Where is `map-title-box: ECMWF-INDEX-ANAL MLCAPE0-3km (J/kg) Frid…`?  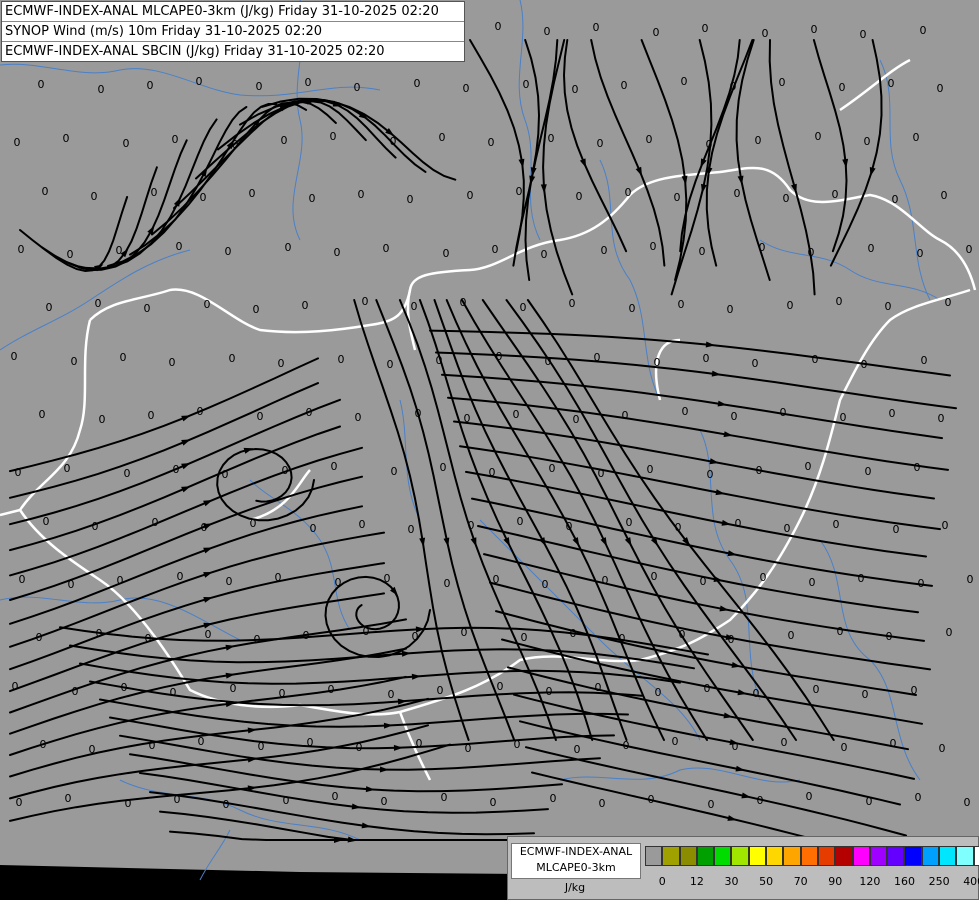 map-title-box: ECMWF-INDEX-ANAL MLCAPE0-3km (J/kg) Frid… is located at coordinates (233, 31).